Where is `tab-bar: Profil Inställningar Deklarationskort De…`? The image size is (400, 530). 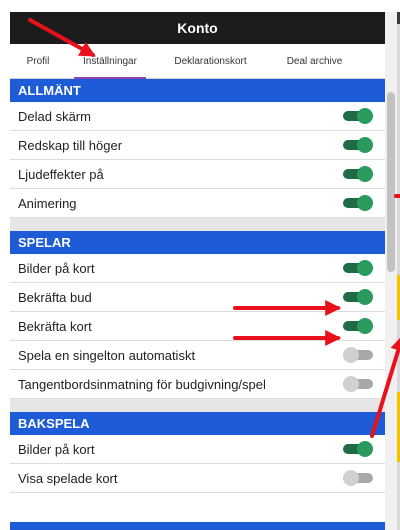 tab-bar: Profil Inställningar Deklarationskort De… is located at coordinates (197, 61).